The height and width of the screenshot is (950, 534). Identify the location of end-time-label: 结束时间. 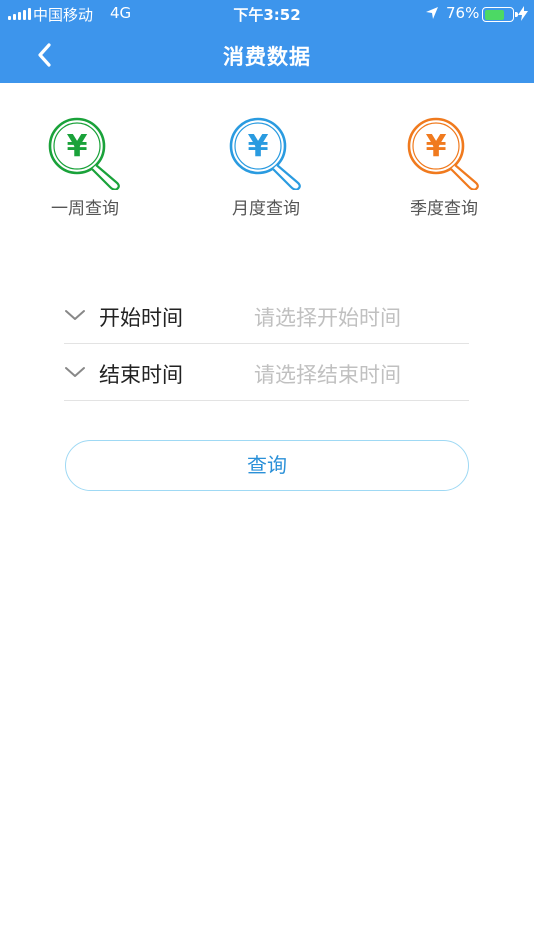
(141, 375).